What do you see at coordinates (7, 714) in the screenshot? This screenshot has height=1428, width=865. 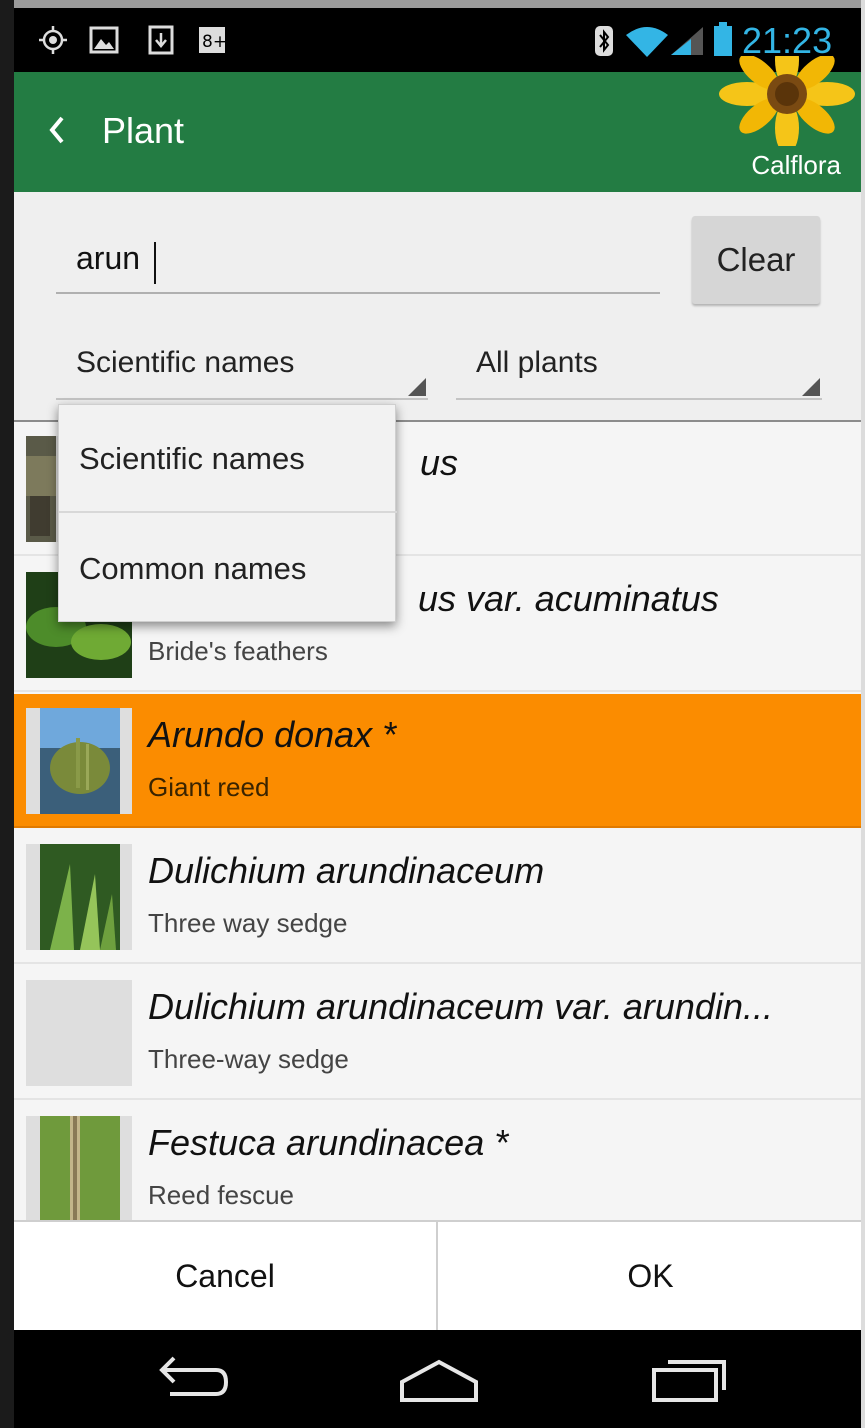 I see `left-edge` at bounding box center [7, 714].